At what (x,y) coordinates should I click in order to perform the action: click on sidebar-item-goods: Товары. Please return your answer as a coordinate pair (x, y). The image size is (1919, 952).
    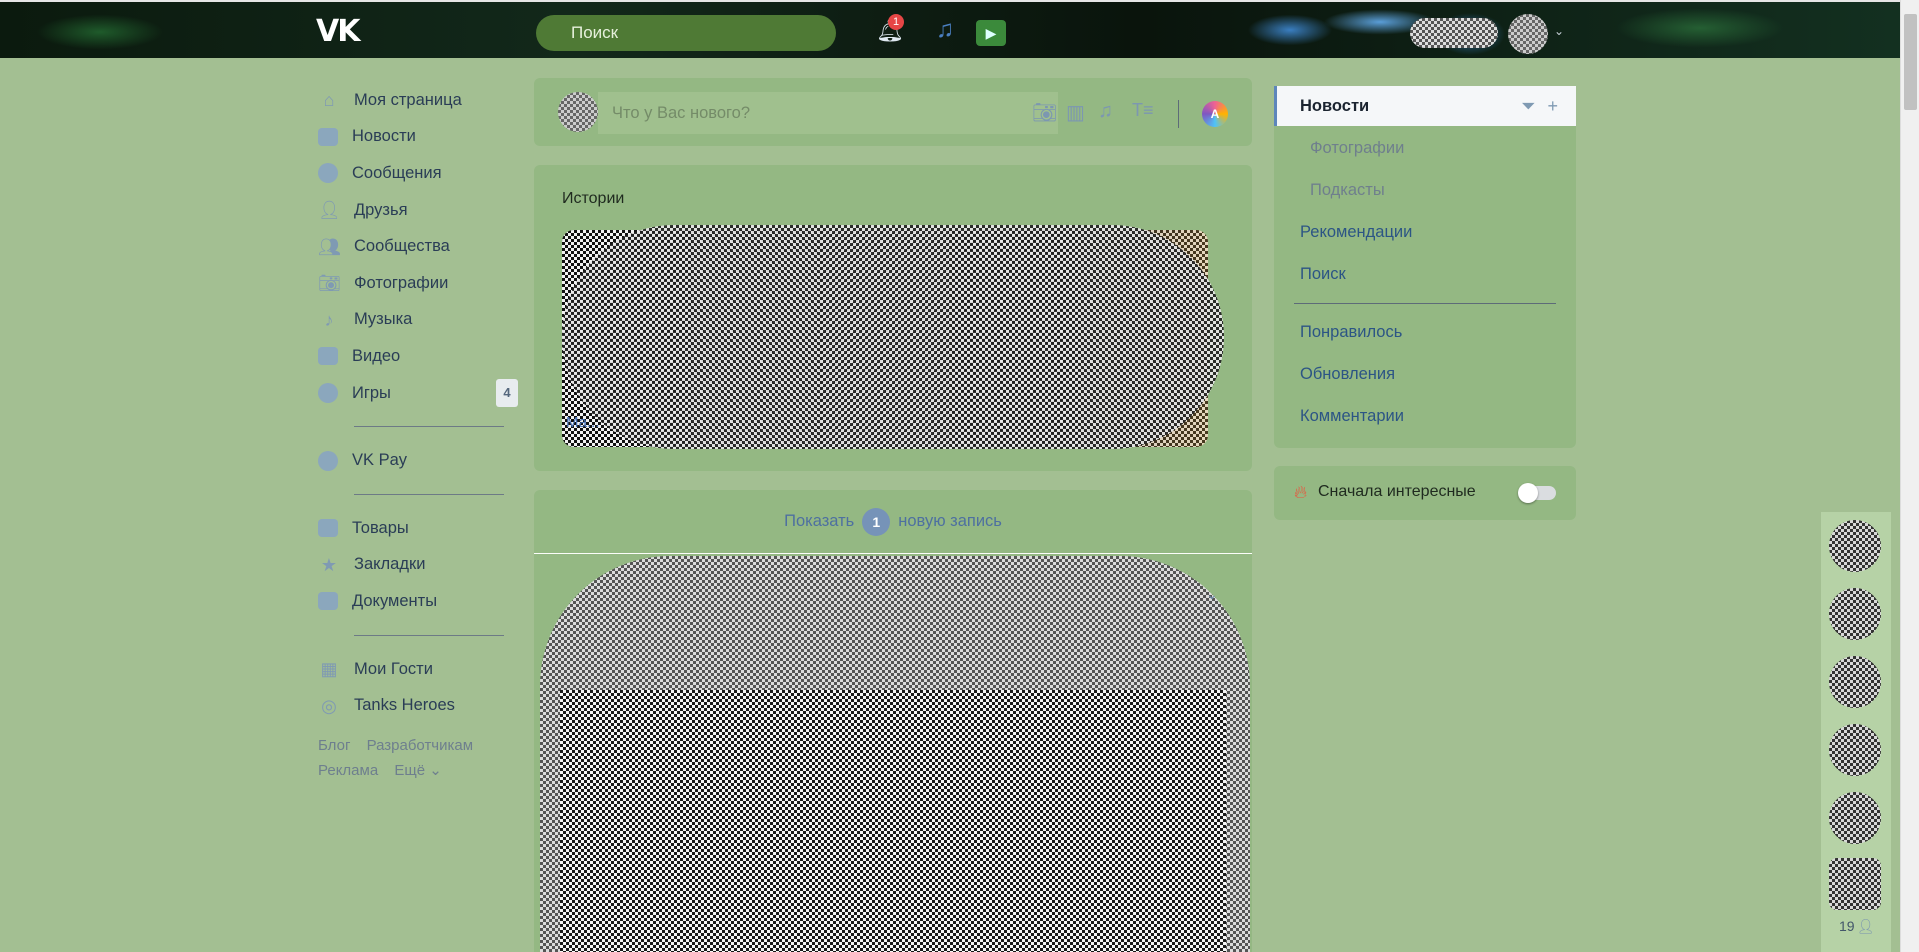
    Looking at the image, I should click on (418, 528).